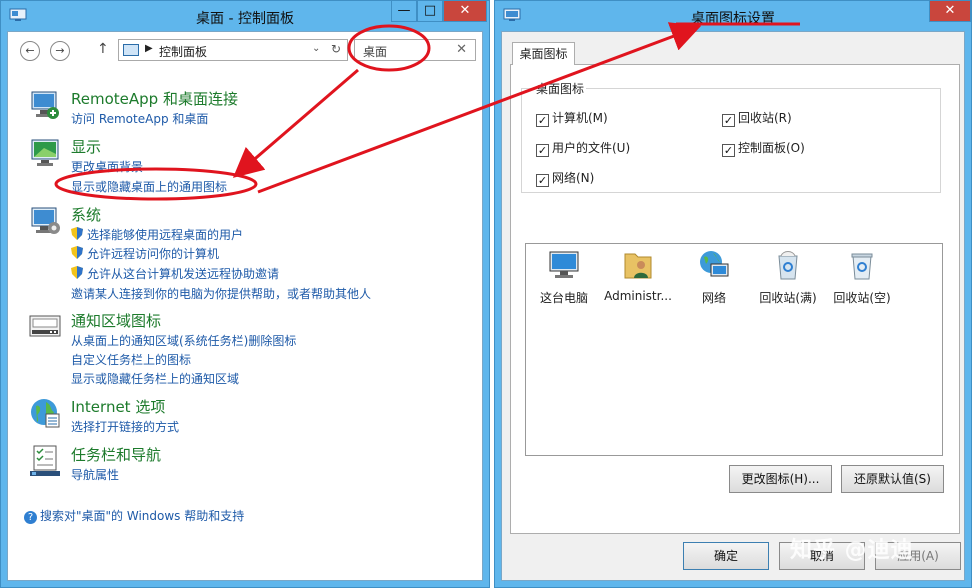  I want to click on checkbox-label: 回收站(R), so click(765, 118).